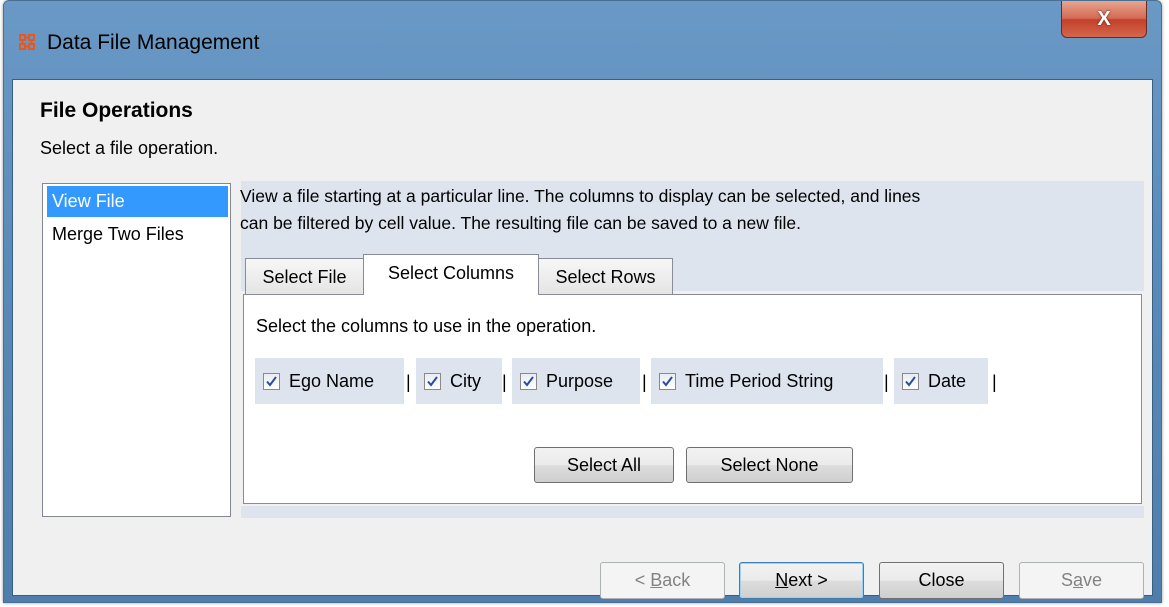 This screenshot has width=1169, height=607. I want to click on window-close-button: X, so click(1104, 19).